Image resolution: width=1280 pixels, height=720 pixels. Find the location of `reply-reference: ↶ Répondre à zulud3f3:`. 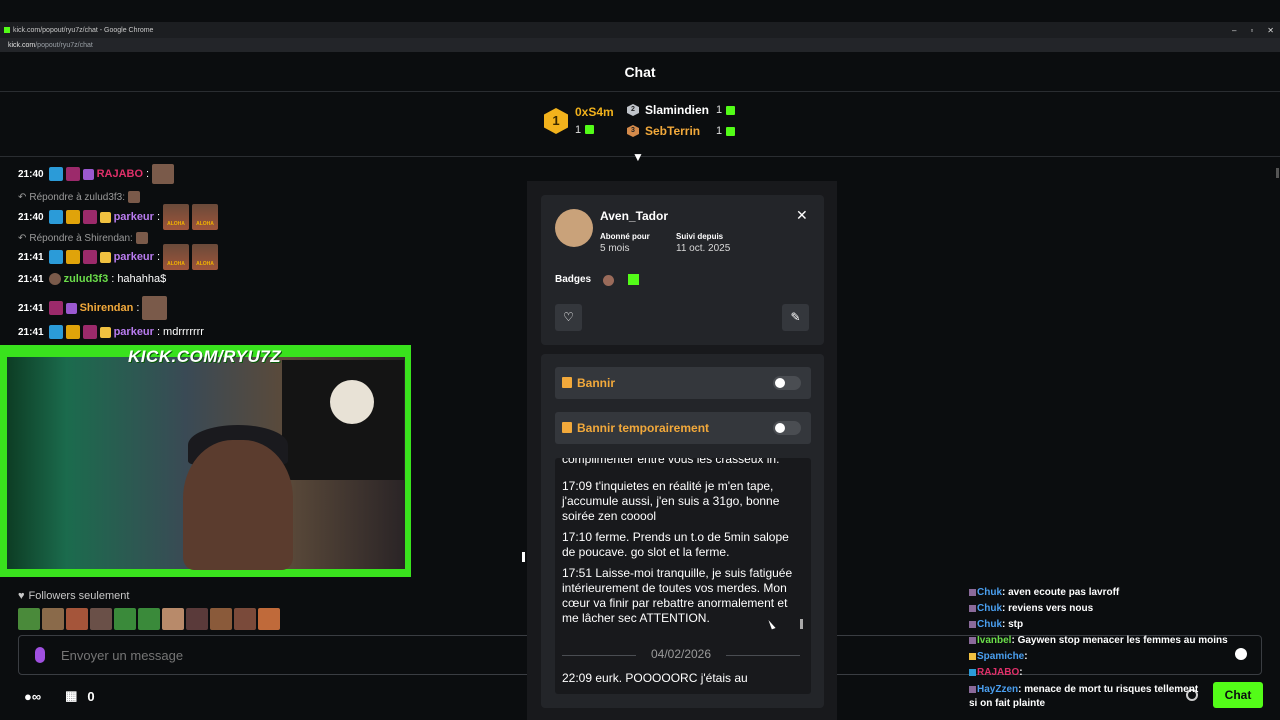

reply-reference: ↶ Répondre à zulud3f3: is located at coordinates (79, 197).